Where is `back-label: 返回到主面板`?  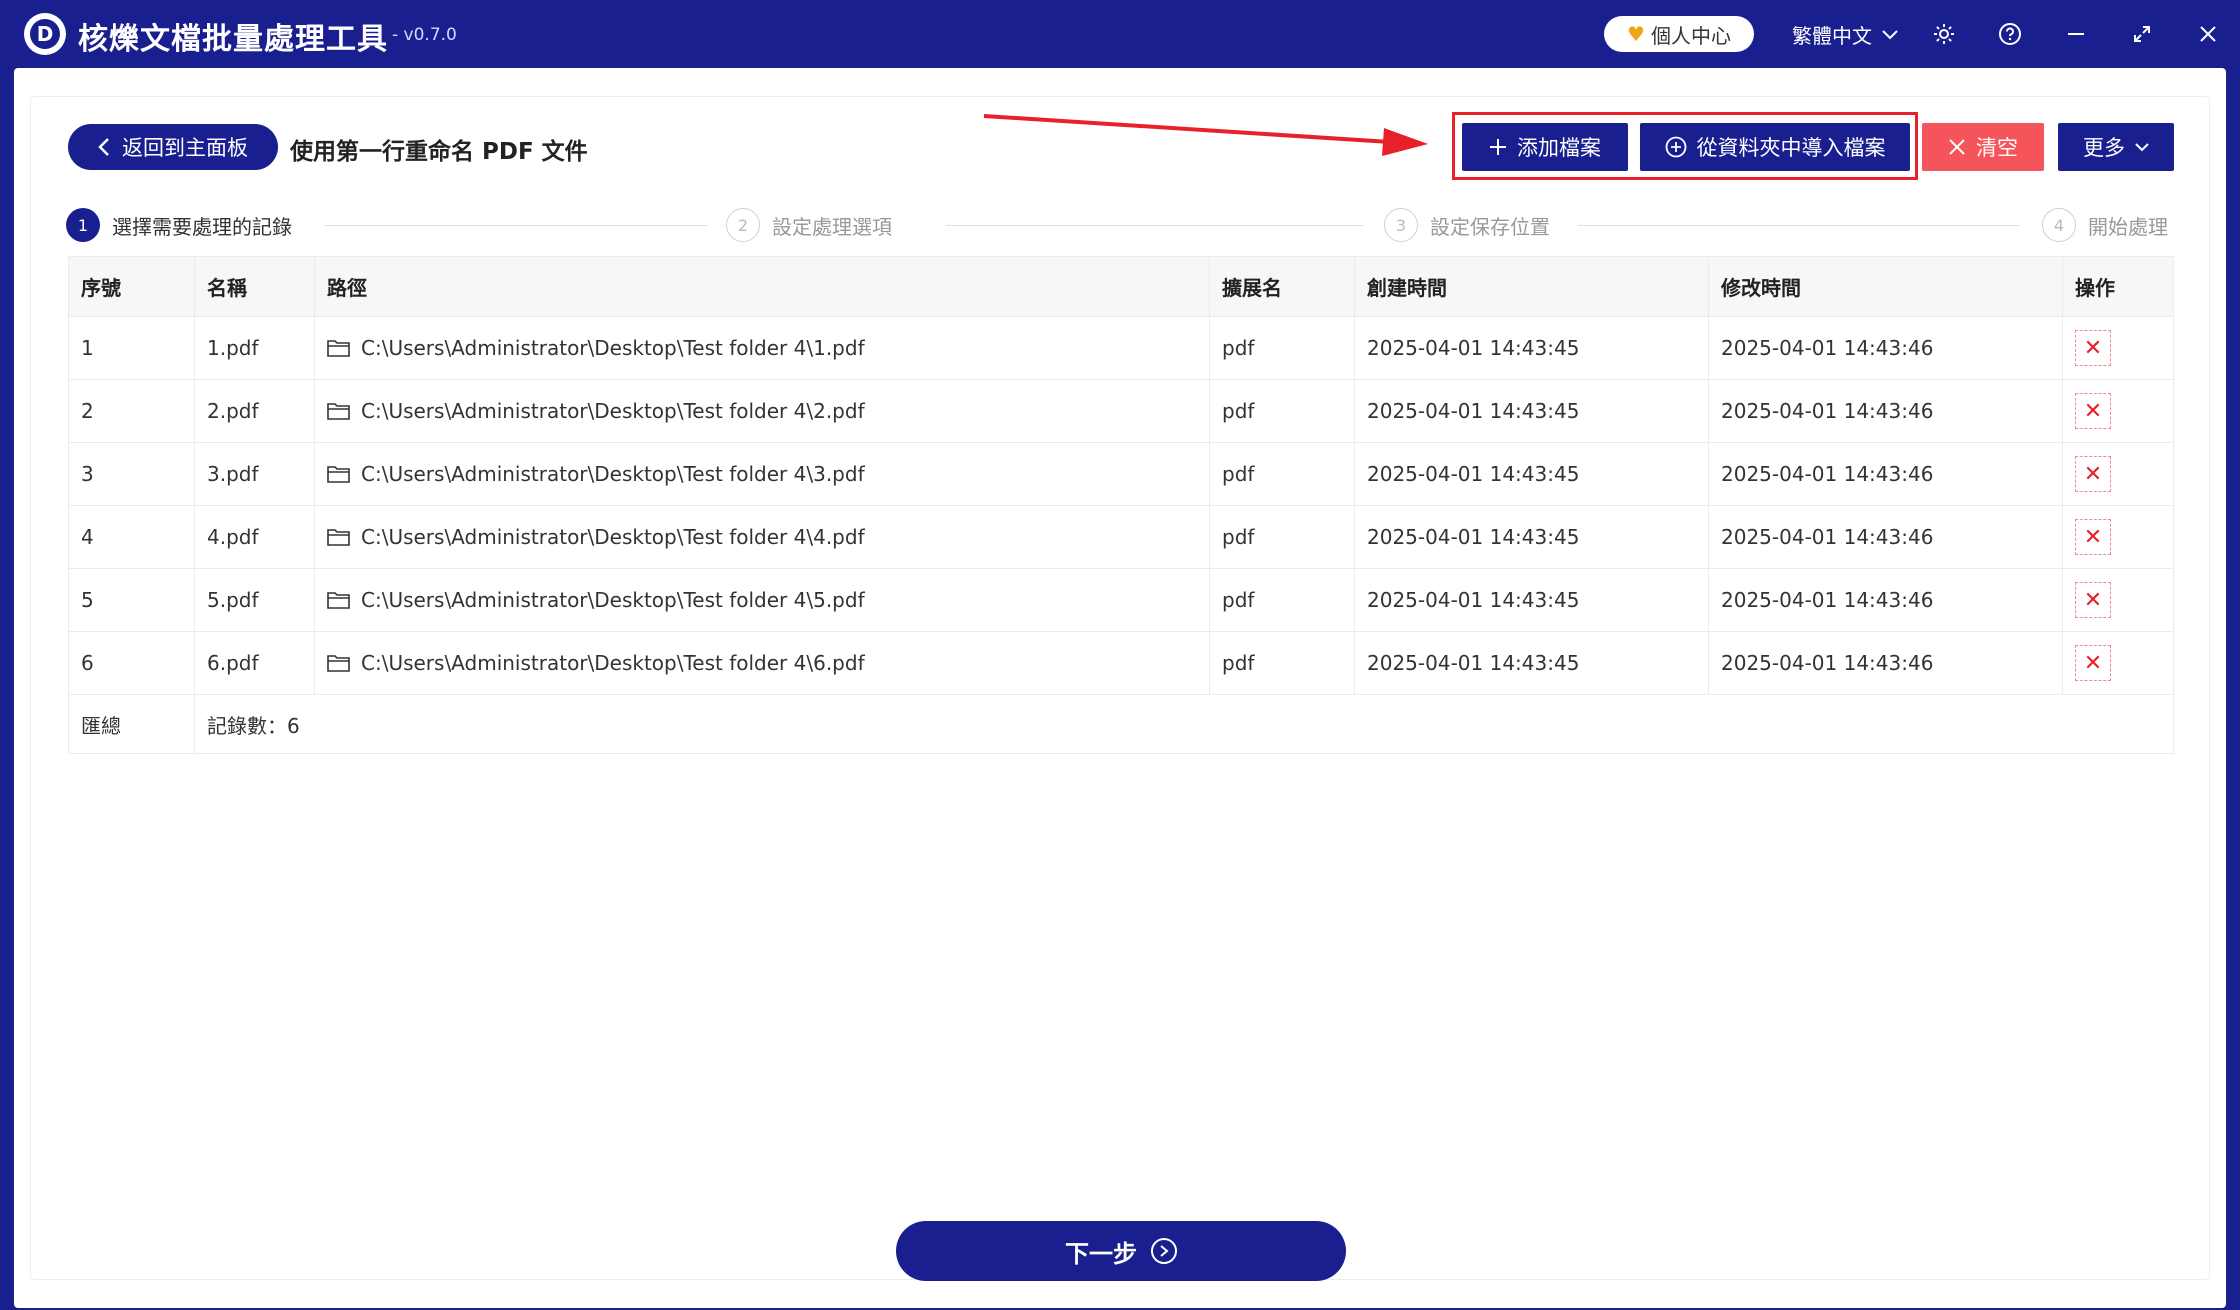
back-label: 返回到主面板 is located at coordinates (185, 148).